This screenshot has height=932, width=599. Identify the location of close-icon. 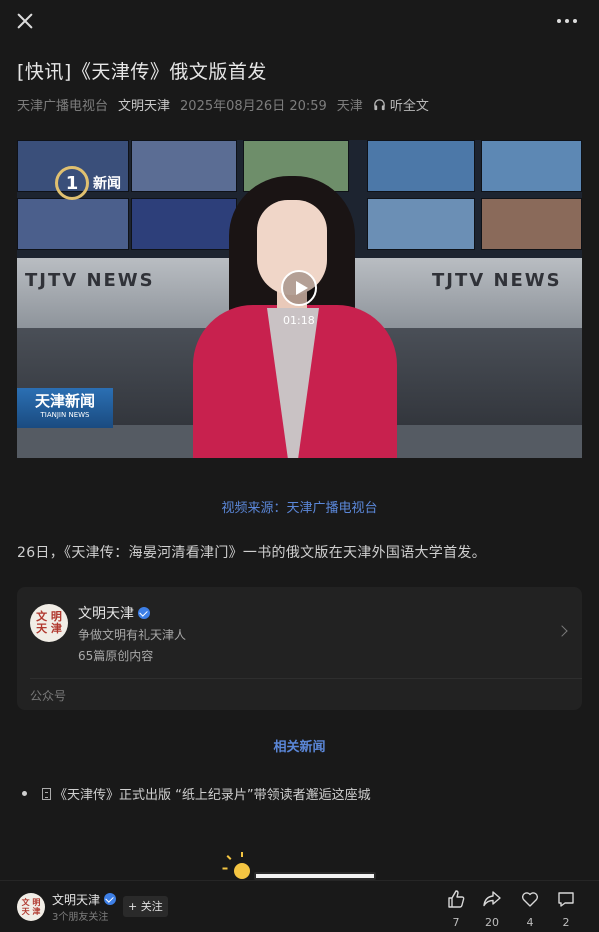
(25, 21).